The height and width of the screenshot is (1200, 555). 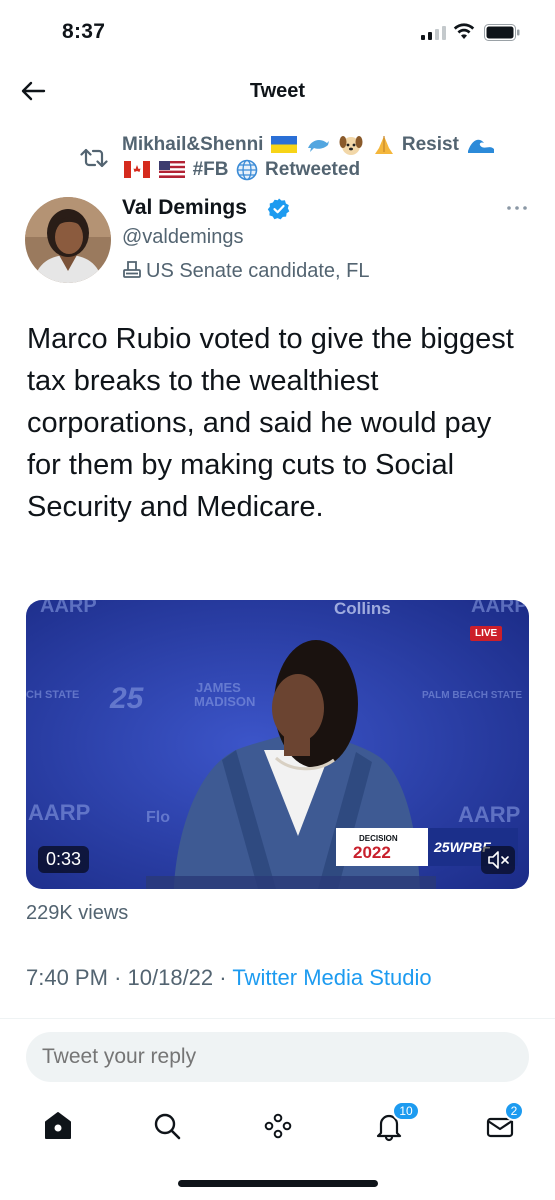 I want to click on avatar-image, so click(x=68, y=240).